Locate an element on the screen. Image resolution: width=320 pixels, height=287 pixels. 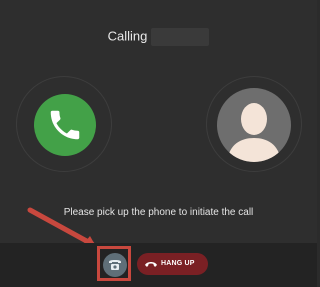
user-avatar-icon is located at coordinates (254, 125).